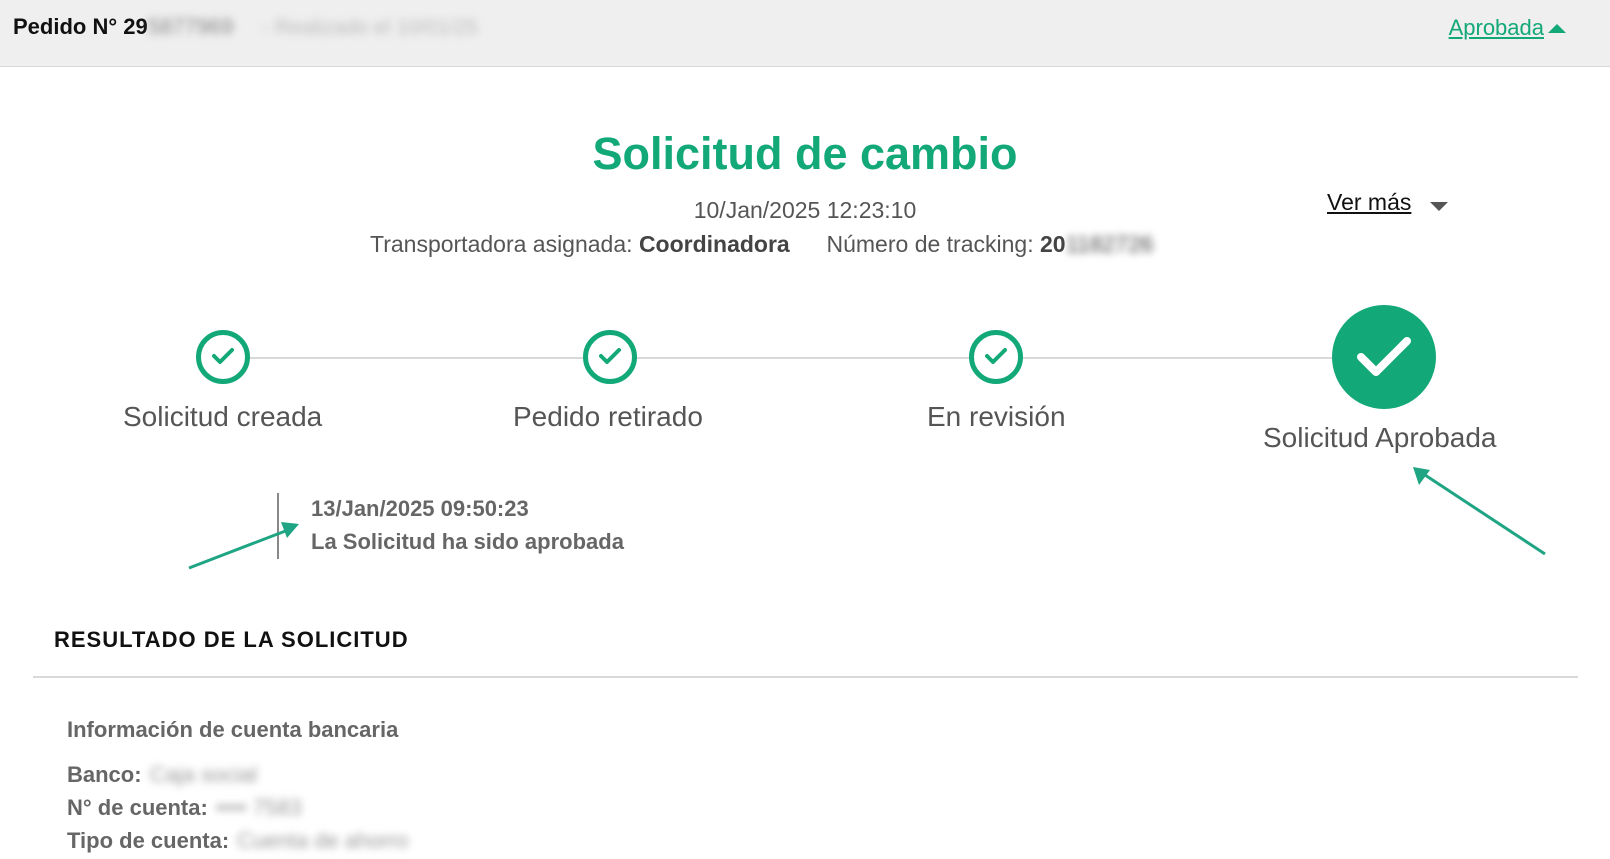 The image size is (1610, 859). What do you see at coordinates (323, 840) in the screenshot?
I see `account-type-value: Cuenta de ahorro` at bounding box center [323, 840].